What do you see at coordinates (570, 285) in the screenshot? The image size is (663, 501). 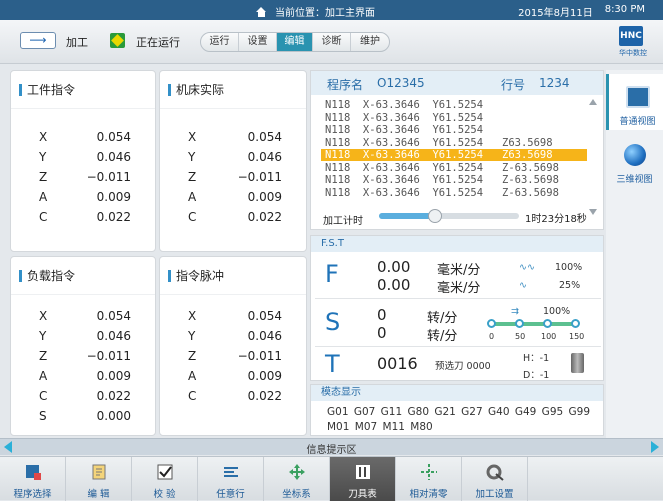 I see `rapid-override: 25%` at bounding box center [570, 285].